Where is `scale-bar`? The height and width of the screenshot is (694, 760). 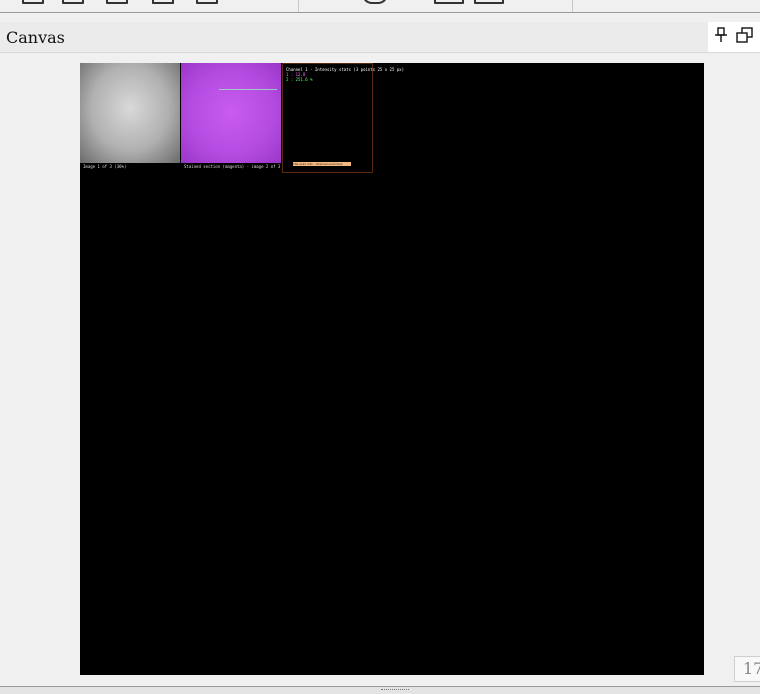 scale-bar is located at coordinates (248, 89).